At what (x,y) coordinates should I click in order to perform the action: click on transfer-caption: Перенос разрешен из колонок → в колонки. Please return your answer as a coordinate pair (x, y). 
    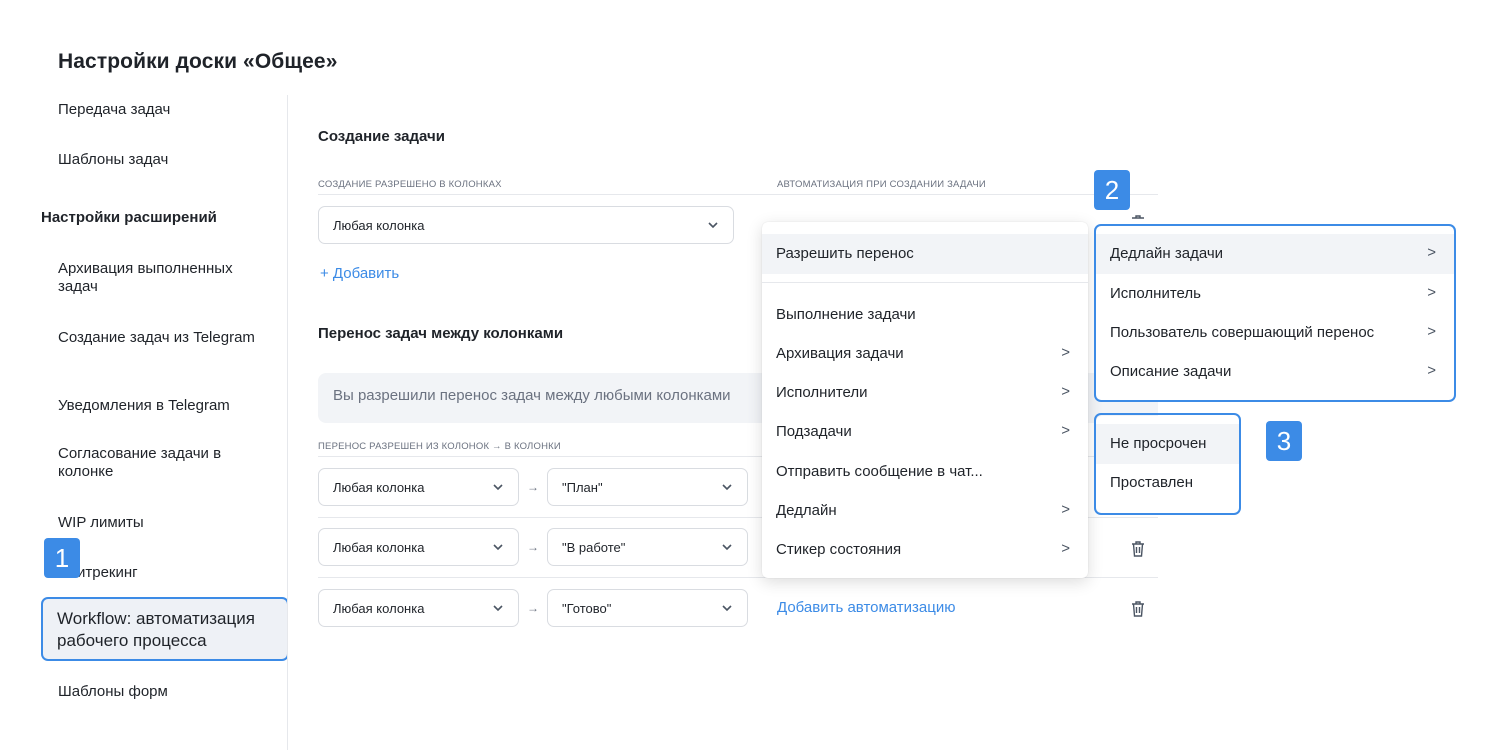
    Looking at the image, I should click on (439, 446).